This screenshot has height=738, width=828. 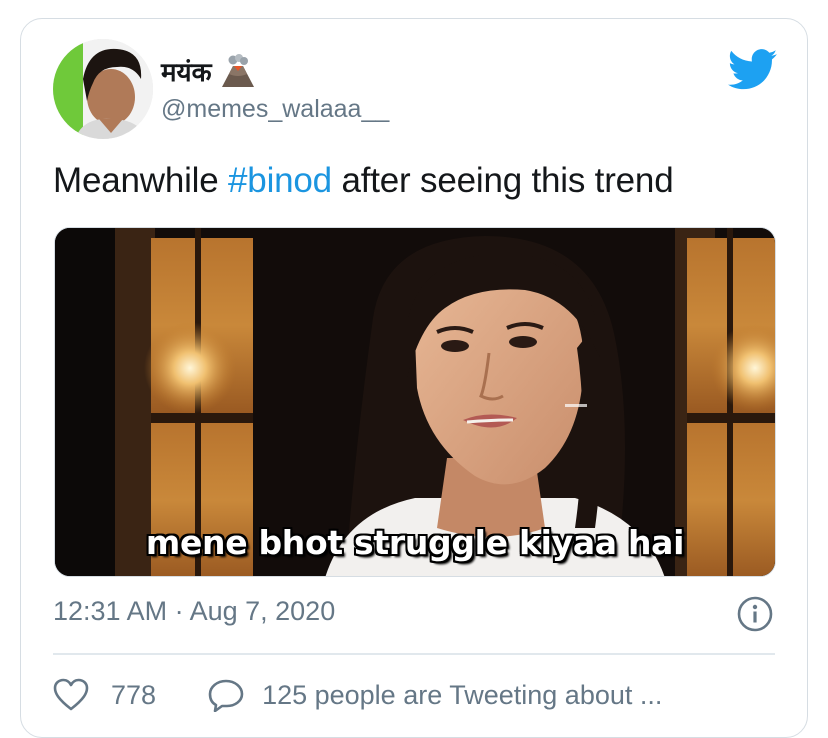 What do you see at coordinates (104, 695) in the screenshot?
I see `like-button: 778` at bounding box center [104, 695].